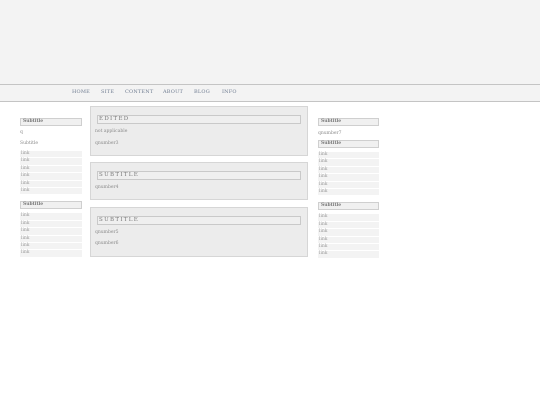 The height and width of the screenshot is (405, 540). What do you see at coordinates (107, 143) in the screenshot?
I see `panel-text: qnumber3` at bounding box center [107, 143].